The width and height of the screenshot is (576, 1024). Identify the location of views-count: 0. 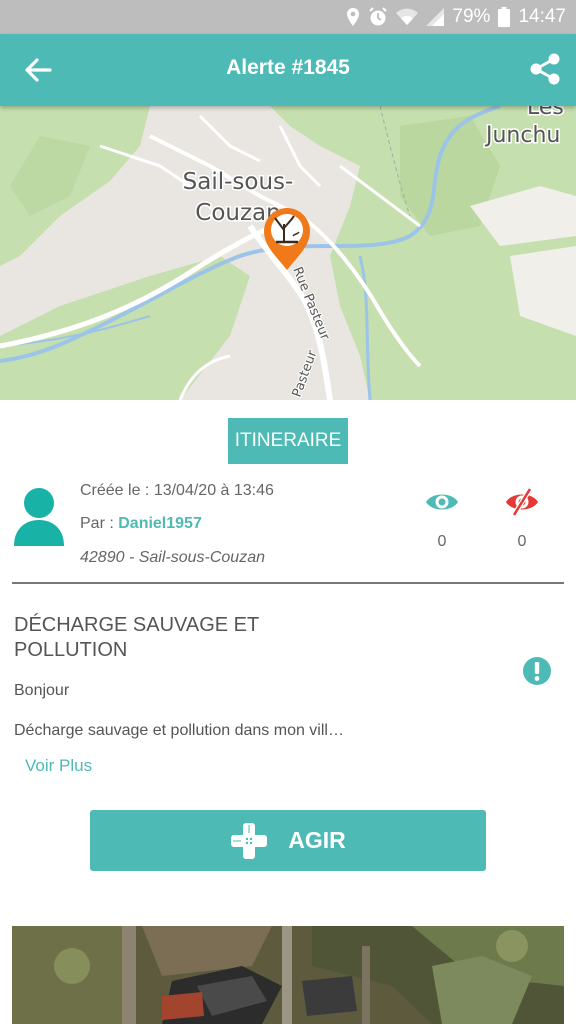
(442, 541).